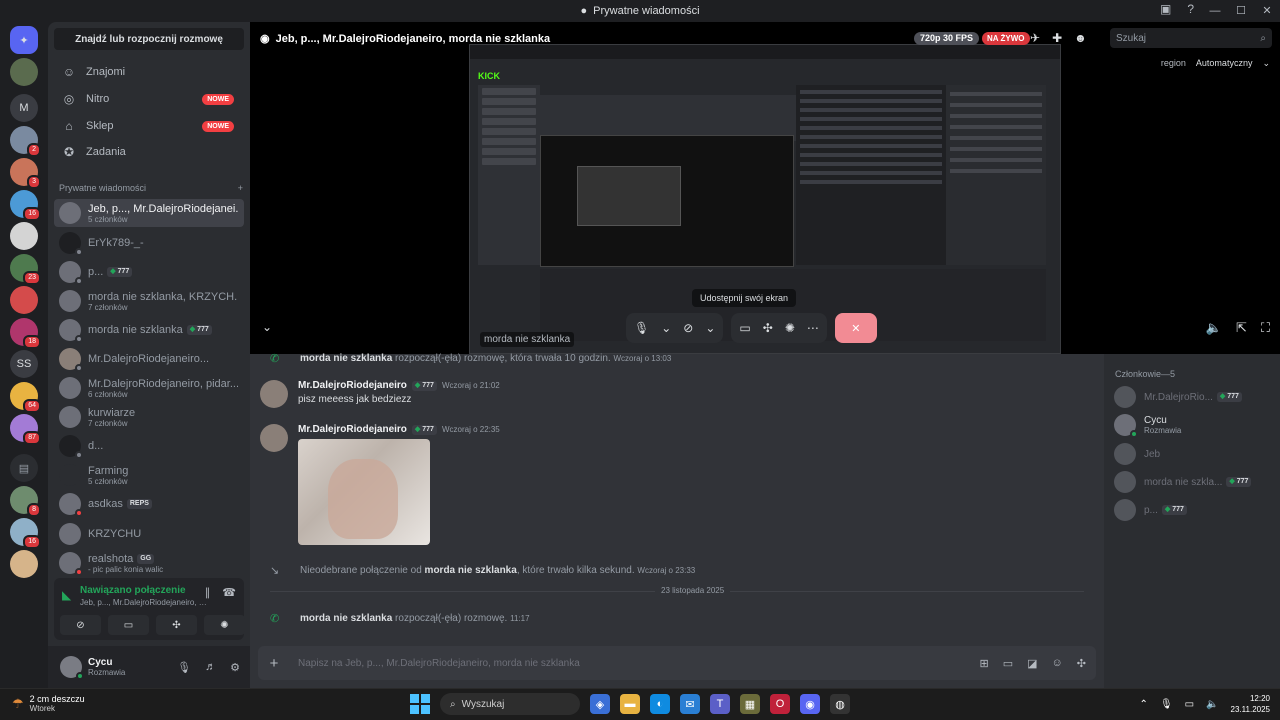 The height and width of the screenshot is (720, 1280). What do you see at coordinates (80, 625) in the screenshot?
I see `camera-toggle-button: ⊘` at bounding box center [80, 625].